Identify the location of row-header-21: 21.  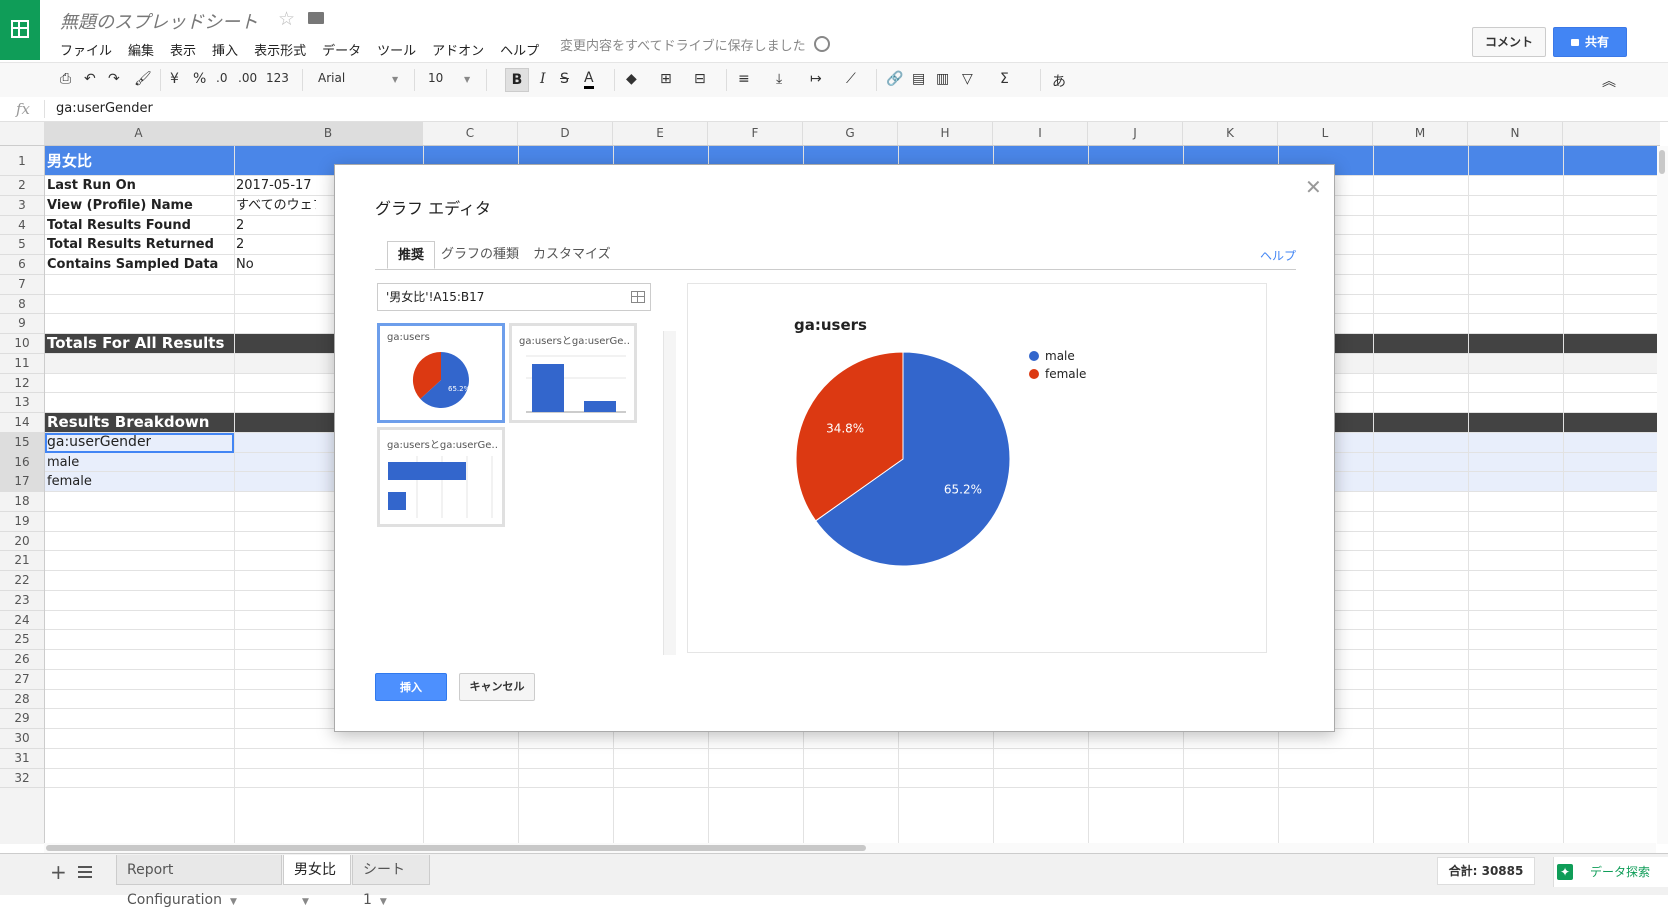
(22, 561).